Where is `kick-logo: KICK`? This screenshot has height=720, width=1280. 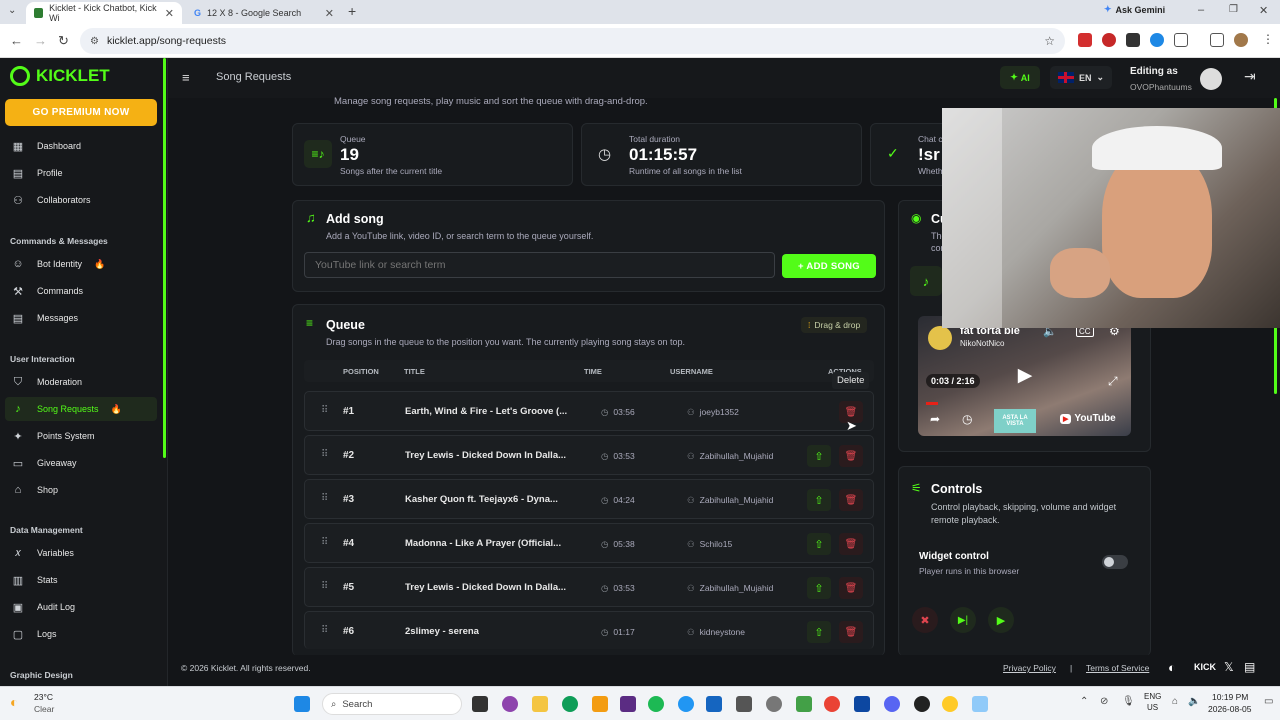 kick-logo: KICK is located at coordinates (1205, 667).